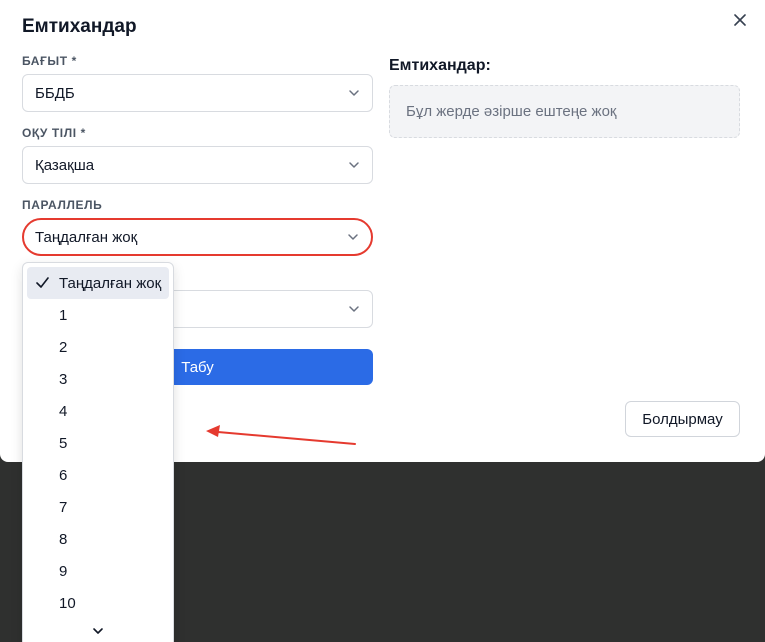  What do you see at coordinates (79, 26) in the screenshot?
I see `modal-title: Емтихандар` at bounding box center [79, 26].